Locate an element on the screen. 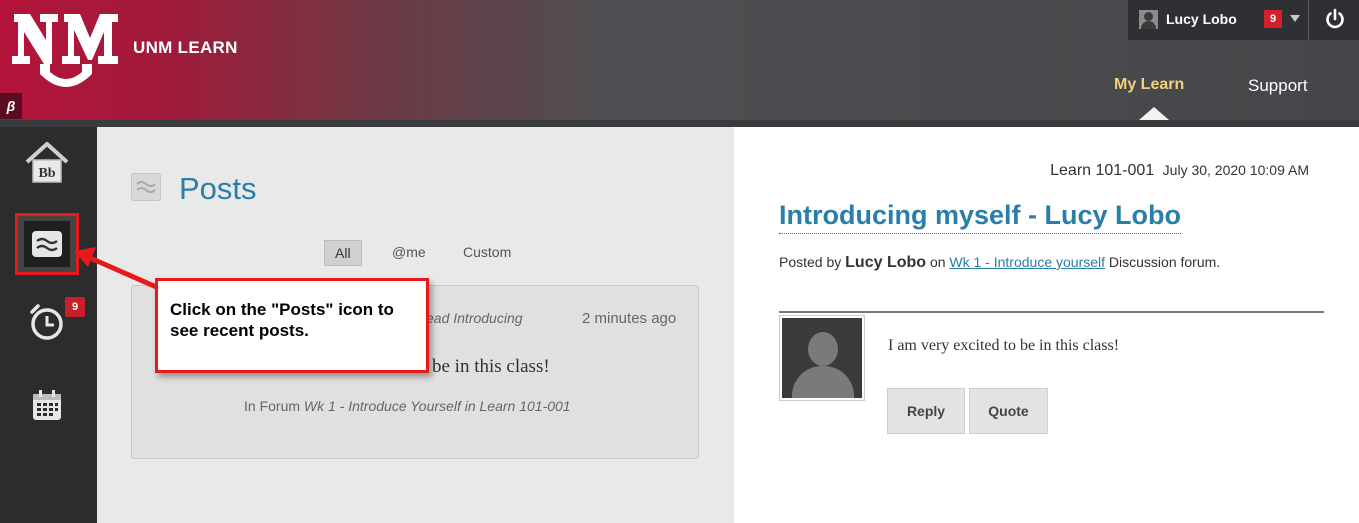 The image size is (1359, 523). filter-all-tab: All is located at coordinates (343, 253).